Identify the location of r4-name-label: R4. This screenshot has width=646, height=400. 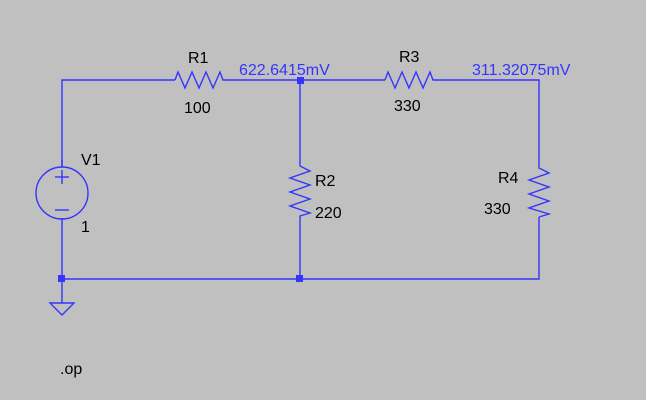
(508, 178).